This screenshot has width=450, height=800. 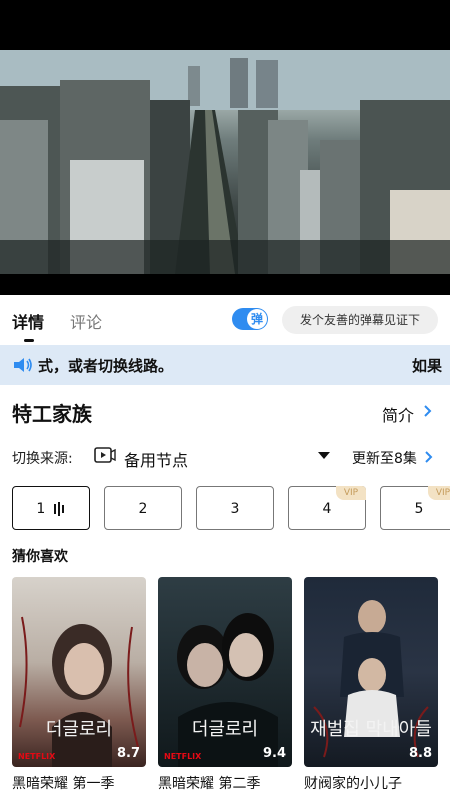 I want to click on speaker-icon, so click(x=23, y=367).